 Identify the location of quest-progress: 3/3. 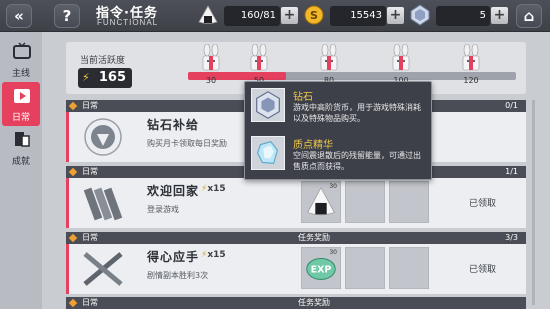
(511, 237).